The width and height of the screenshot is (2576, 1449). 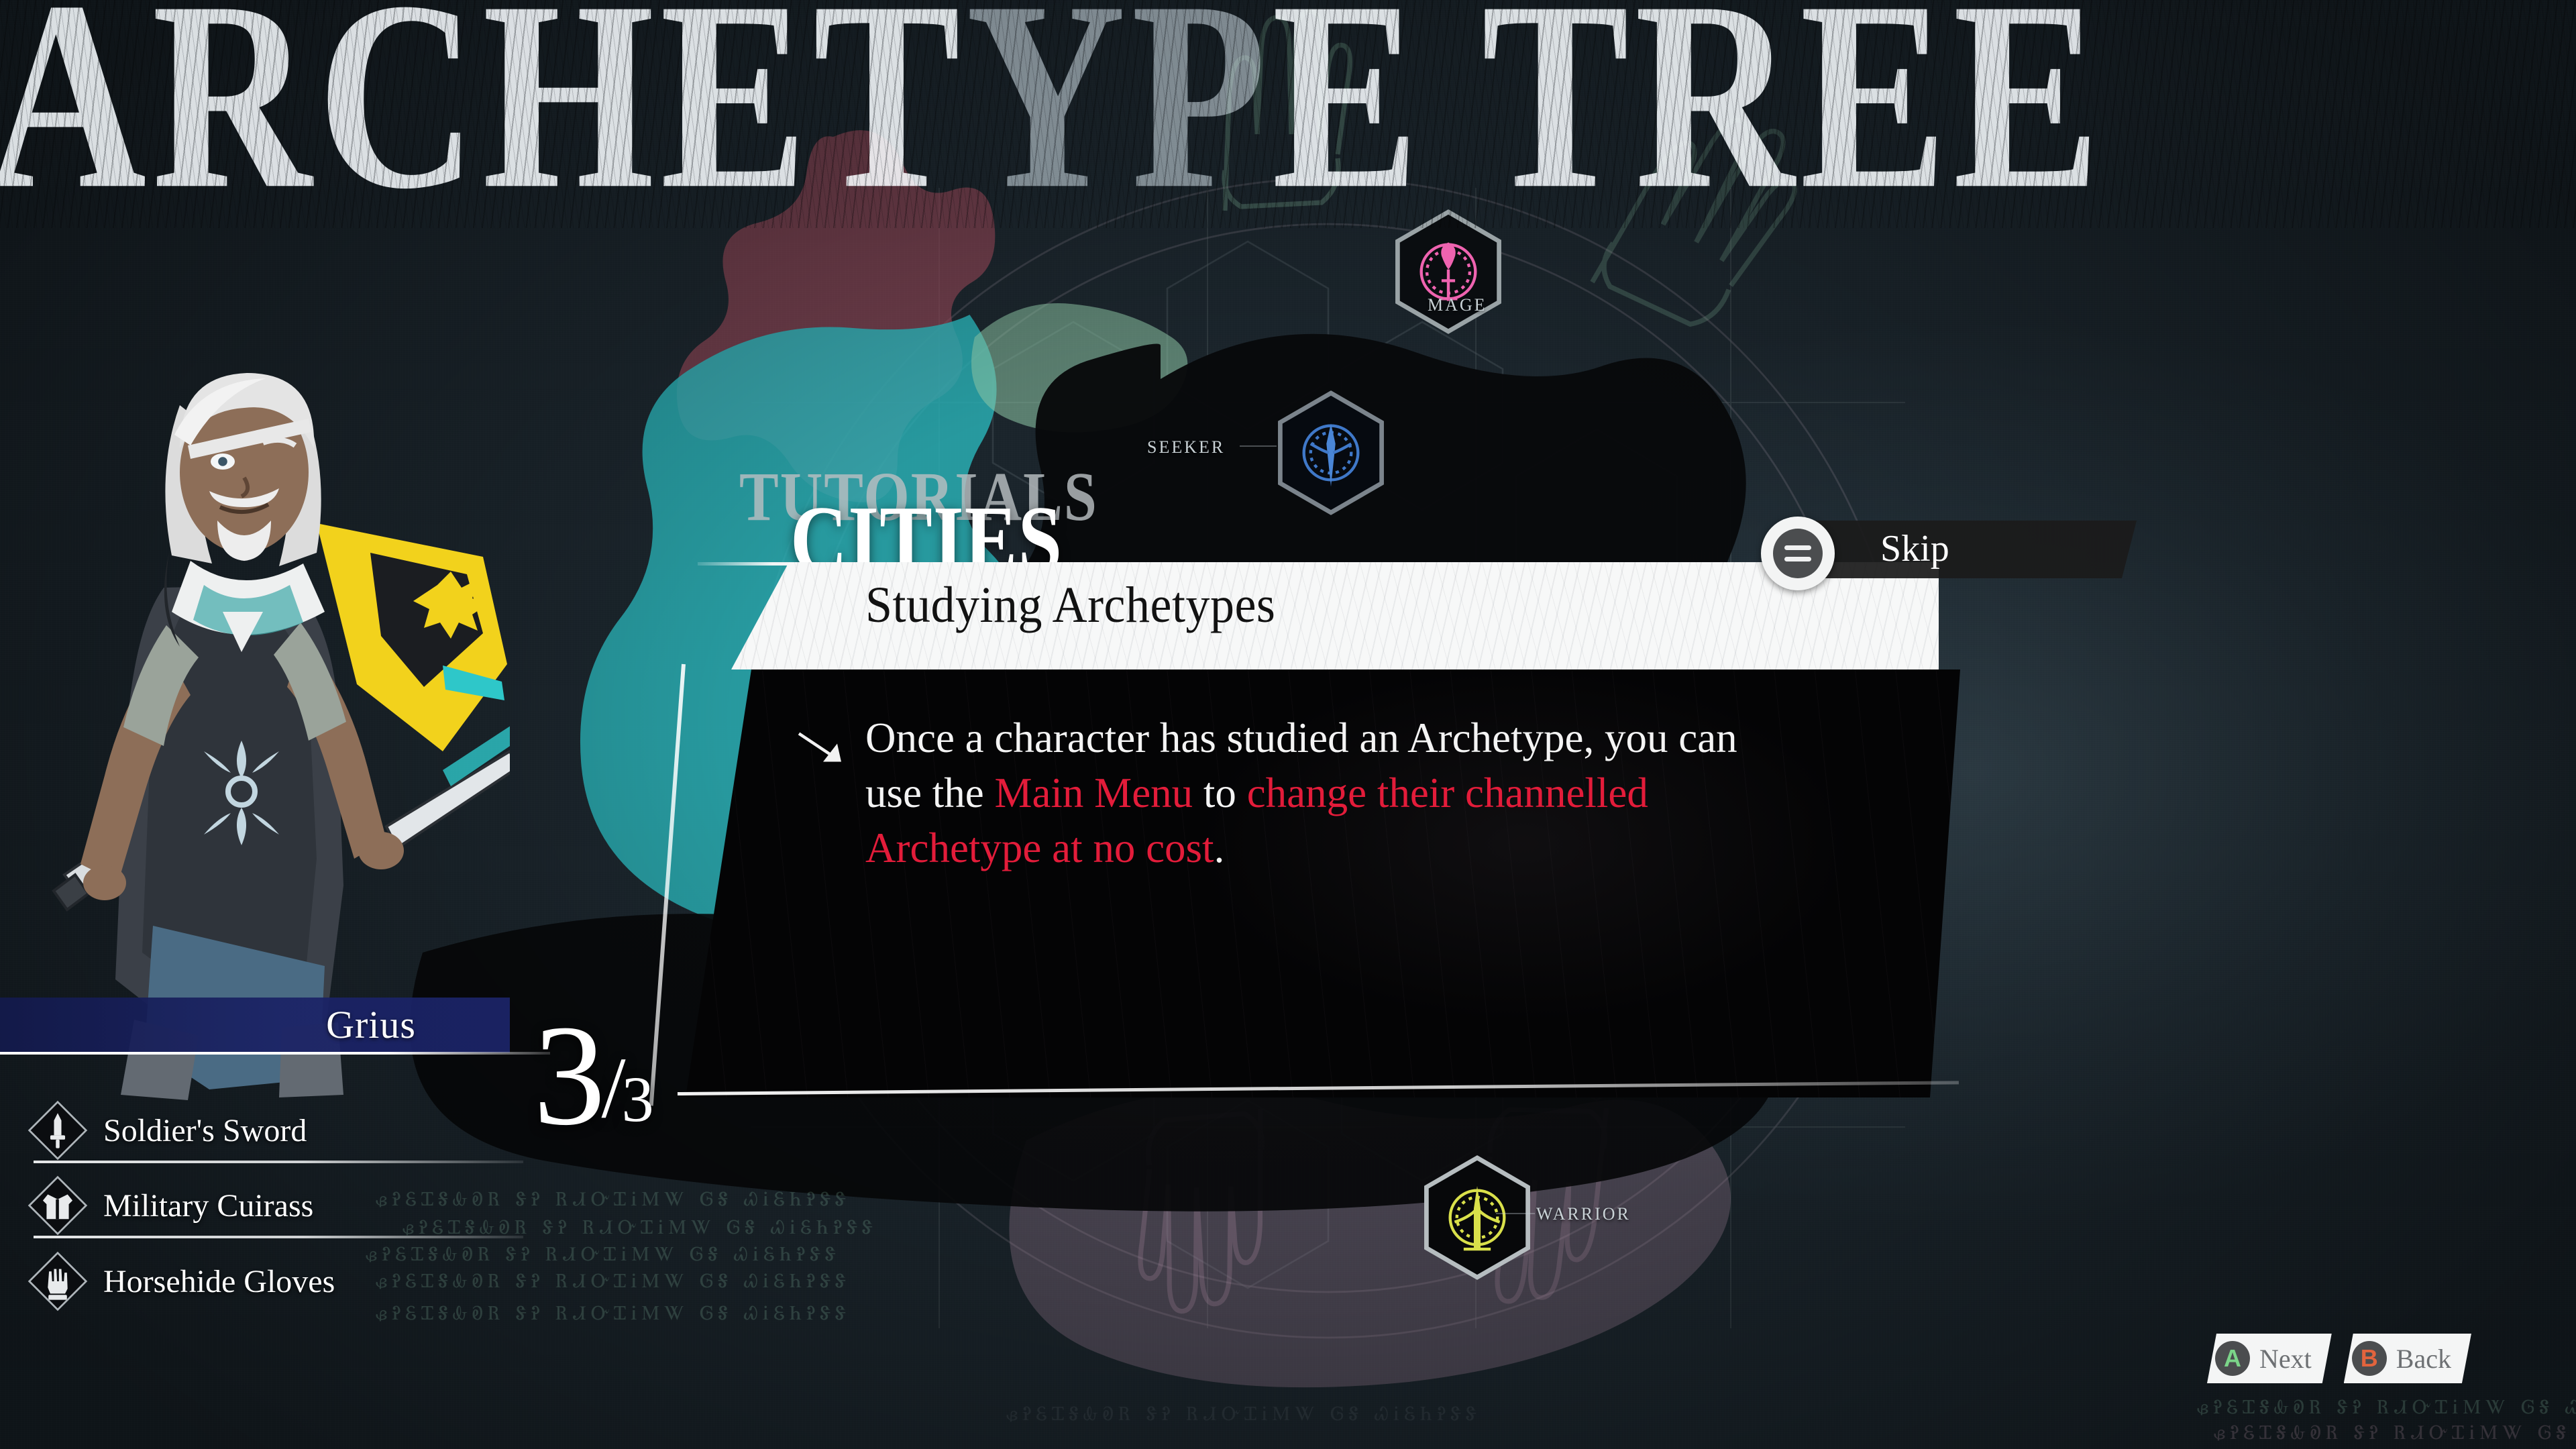 What do you see at coordinates (275, 724) in the screenshot?
I see `character-portrait` at bounding box center [275, 724].